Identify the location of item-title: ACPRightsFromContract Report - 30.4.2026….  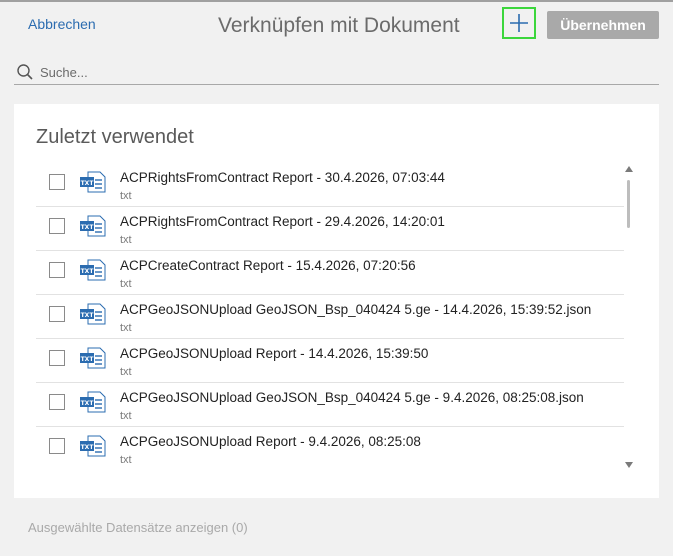
(282, 177).